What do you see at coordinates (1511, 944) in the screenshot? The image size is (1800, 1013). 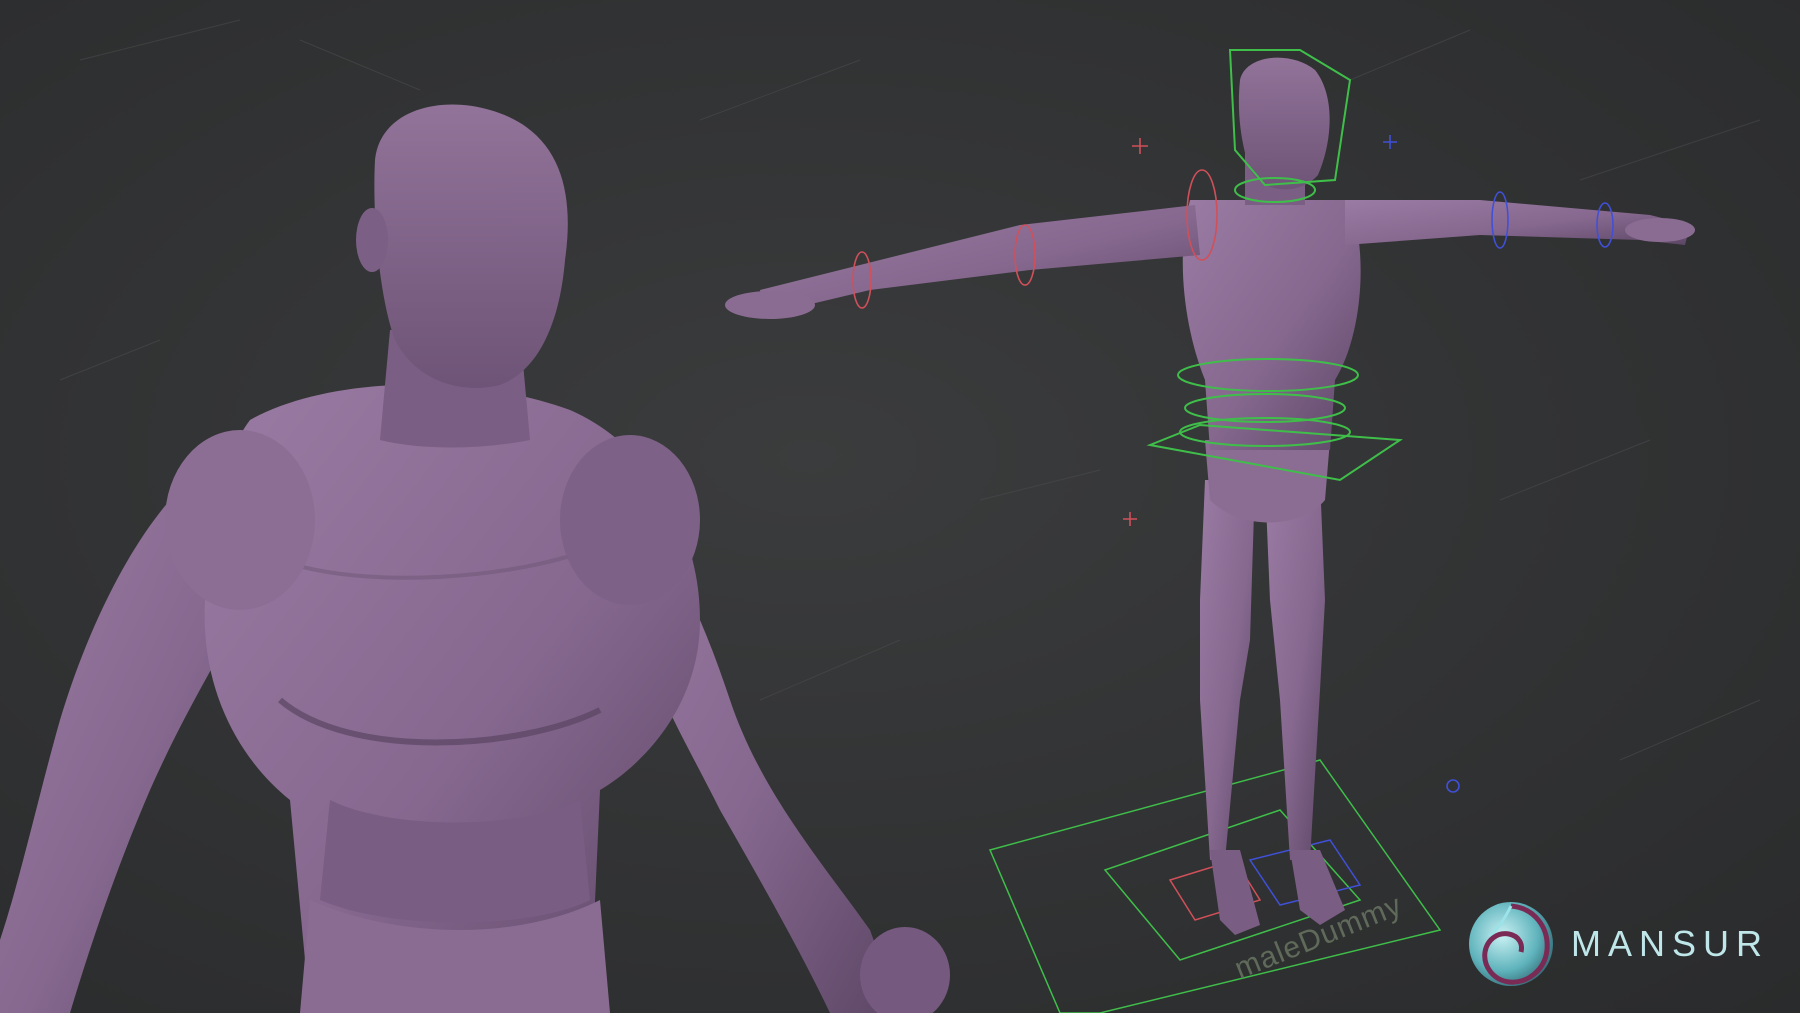 I see `spiral-shell-logo-icon` at bounding box center [1511, 944].